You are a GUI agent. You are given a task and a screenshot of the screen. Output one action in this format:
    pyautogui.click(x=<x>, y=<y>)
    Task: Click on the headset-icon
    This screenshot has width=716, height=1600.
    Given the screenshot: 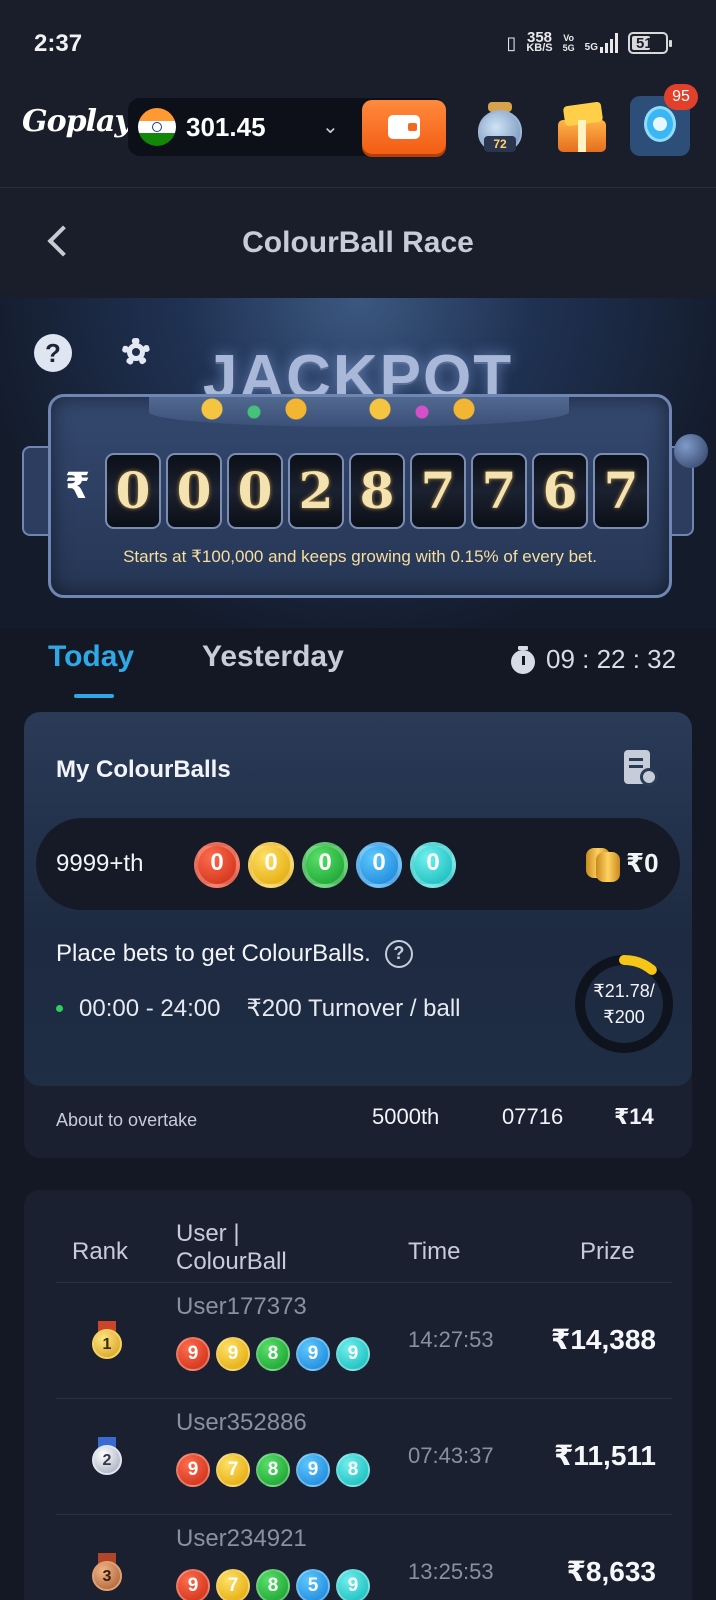 What is the action you would take?
    pyautogui.click(x=660, y=124)
    